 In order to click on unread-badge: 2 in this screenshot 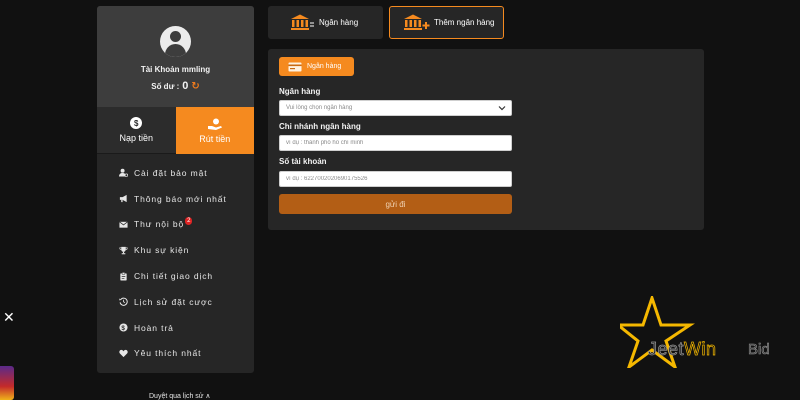, I will do `click(189, 221)`.